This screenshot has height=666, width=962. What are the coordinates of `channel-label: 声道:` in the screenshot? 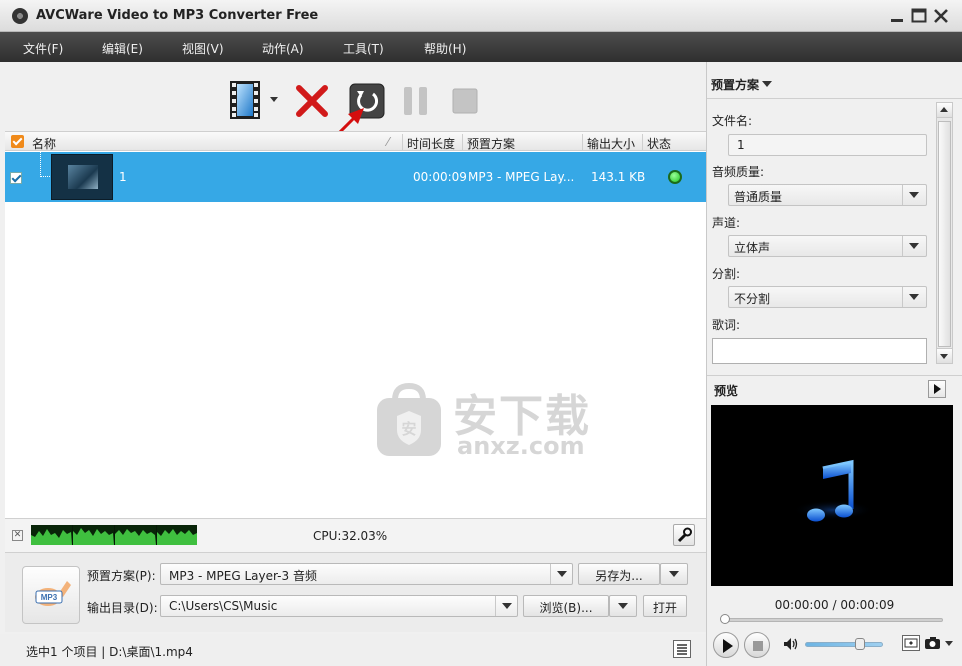 It's located at (726, 223).